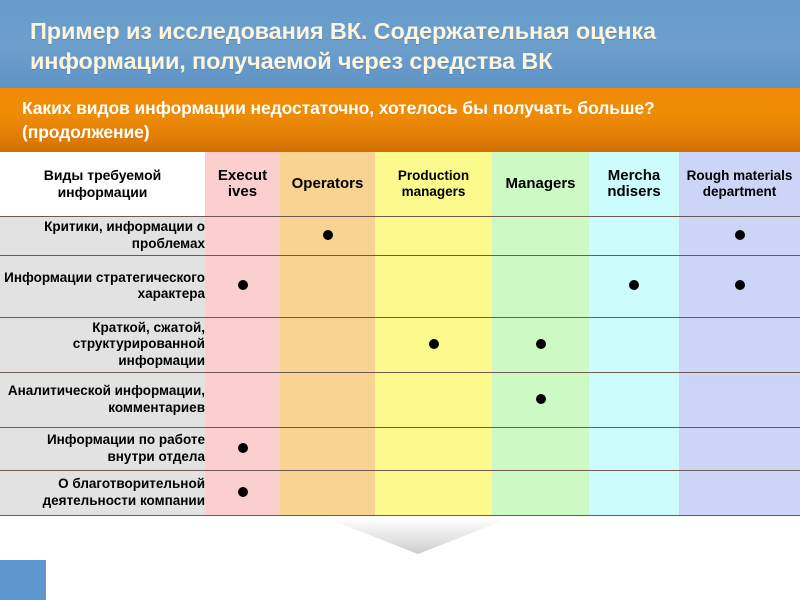 The width and height of the screenshot is (800, 600). I want to click on corner-accent-block, so click(23, 580).